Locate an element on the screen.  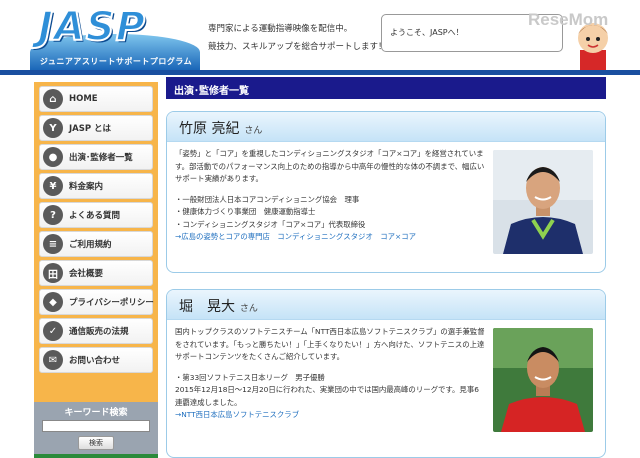
person-icon: Y is located at coordinates (53, 128).